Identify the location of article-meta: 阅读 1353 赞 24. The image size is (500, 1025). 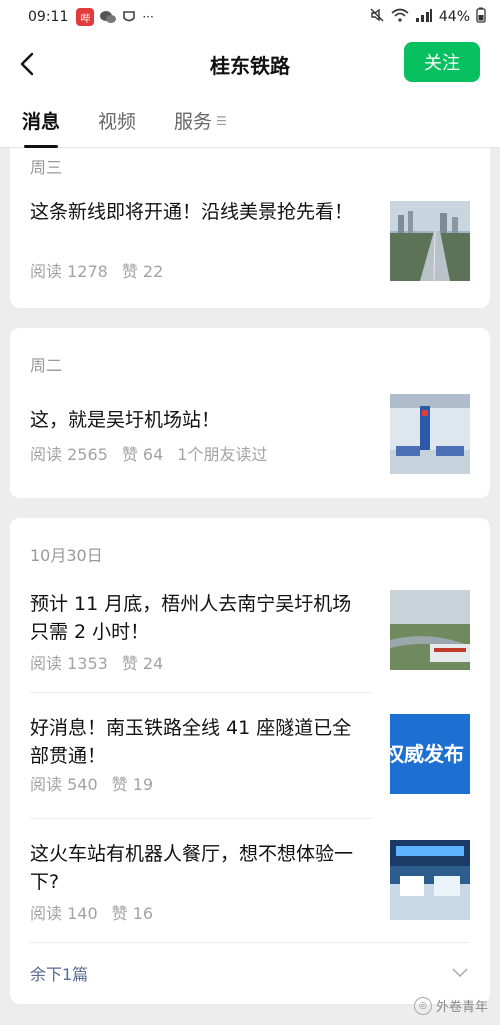
(103, 662).